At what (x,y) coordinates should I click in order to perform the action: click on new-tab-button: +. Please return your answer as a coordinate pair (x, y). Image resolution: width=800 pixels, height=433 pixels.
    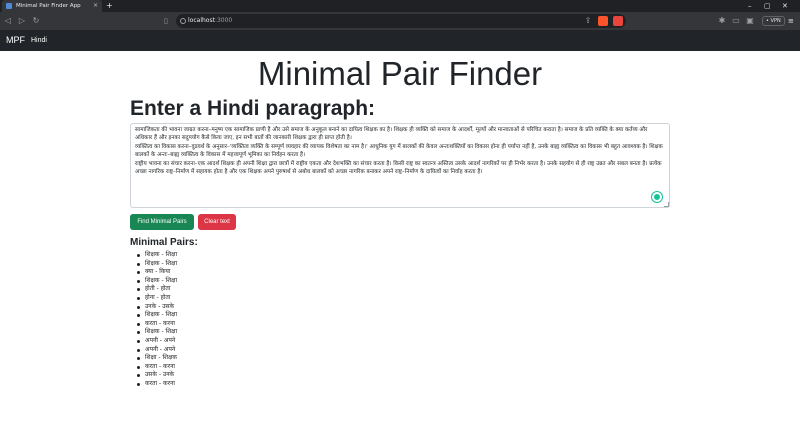
    Looking at the image, I should click on (109, 6).